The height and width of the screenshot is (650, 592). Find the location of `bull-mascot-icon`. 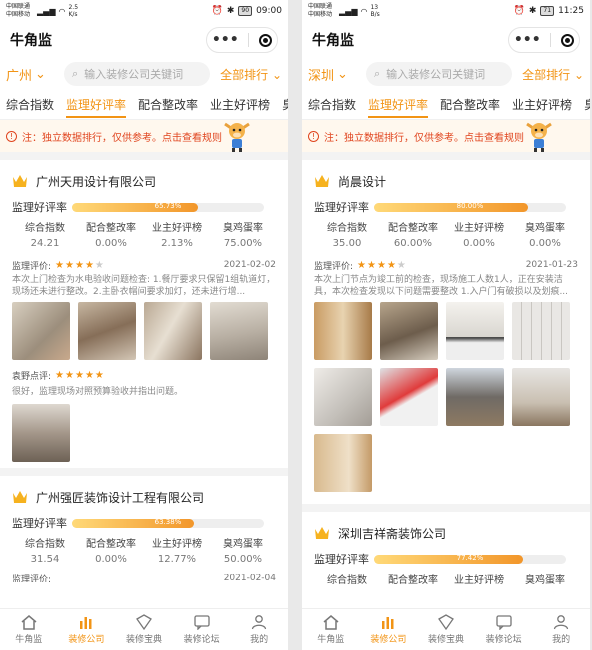

bull-mascot-icon is located at coordinates (237, 137).